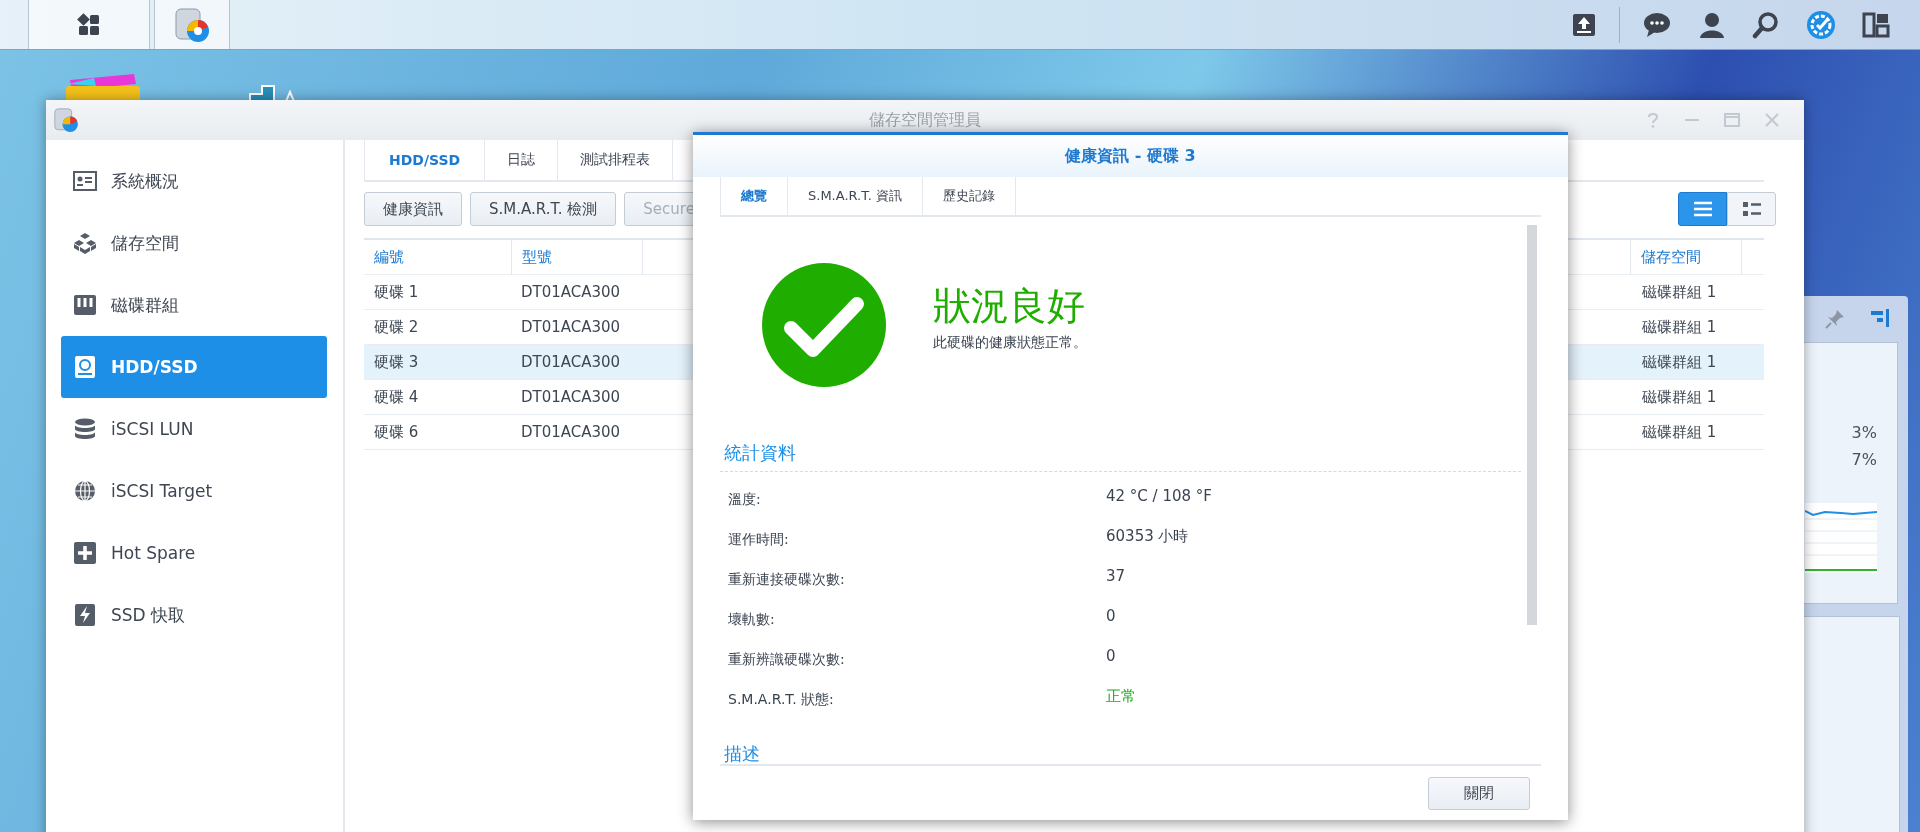 The image size is (1920, 832). Describe the element at coordinates (1876, 24) in the screenshot. I see `widgets-icon` at that location.